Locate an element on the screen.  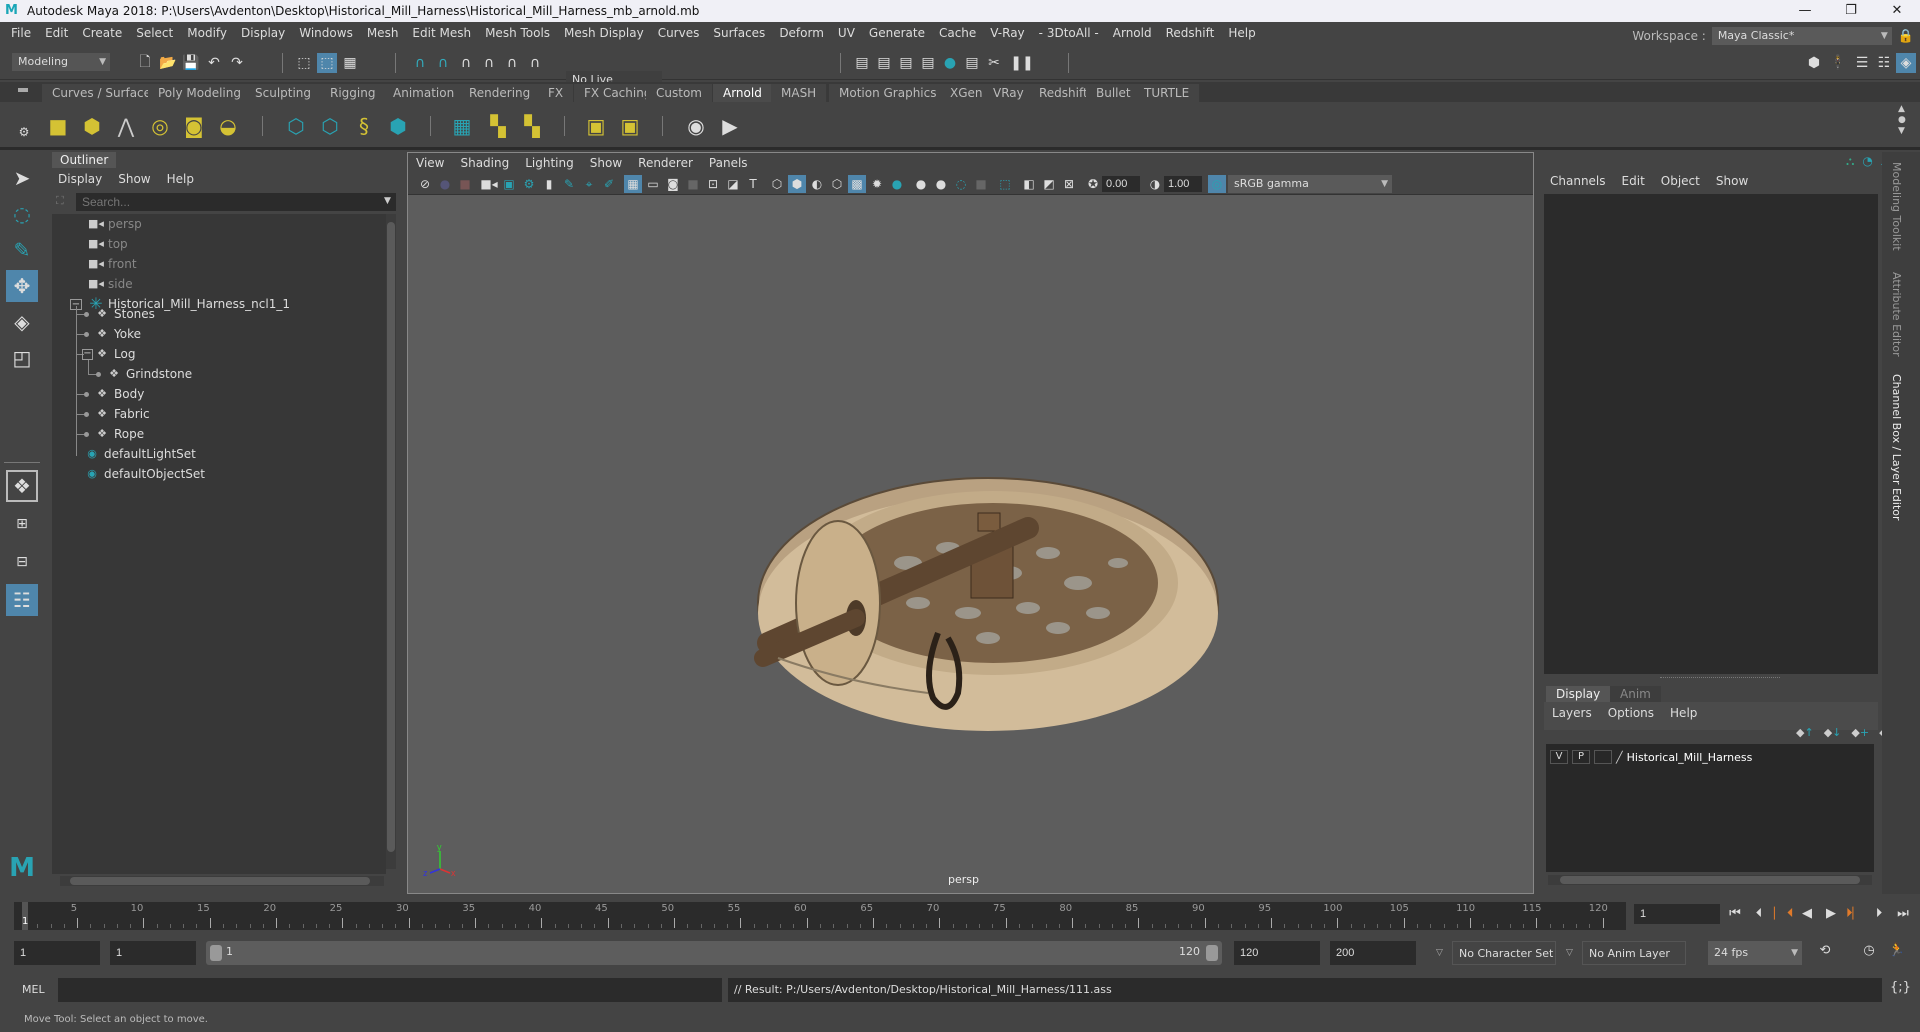
outliner-vscrollbar is located at coordinates (391, 541).